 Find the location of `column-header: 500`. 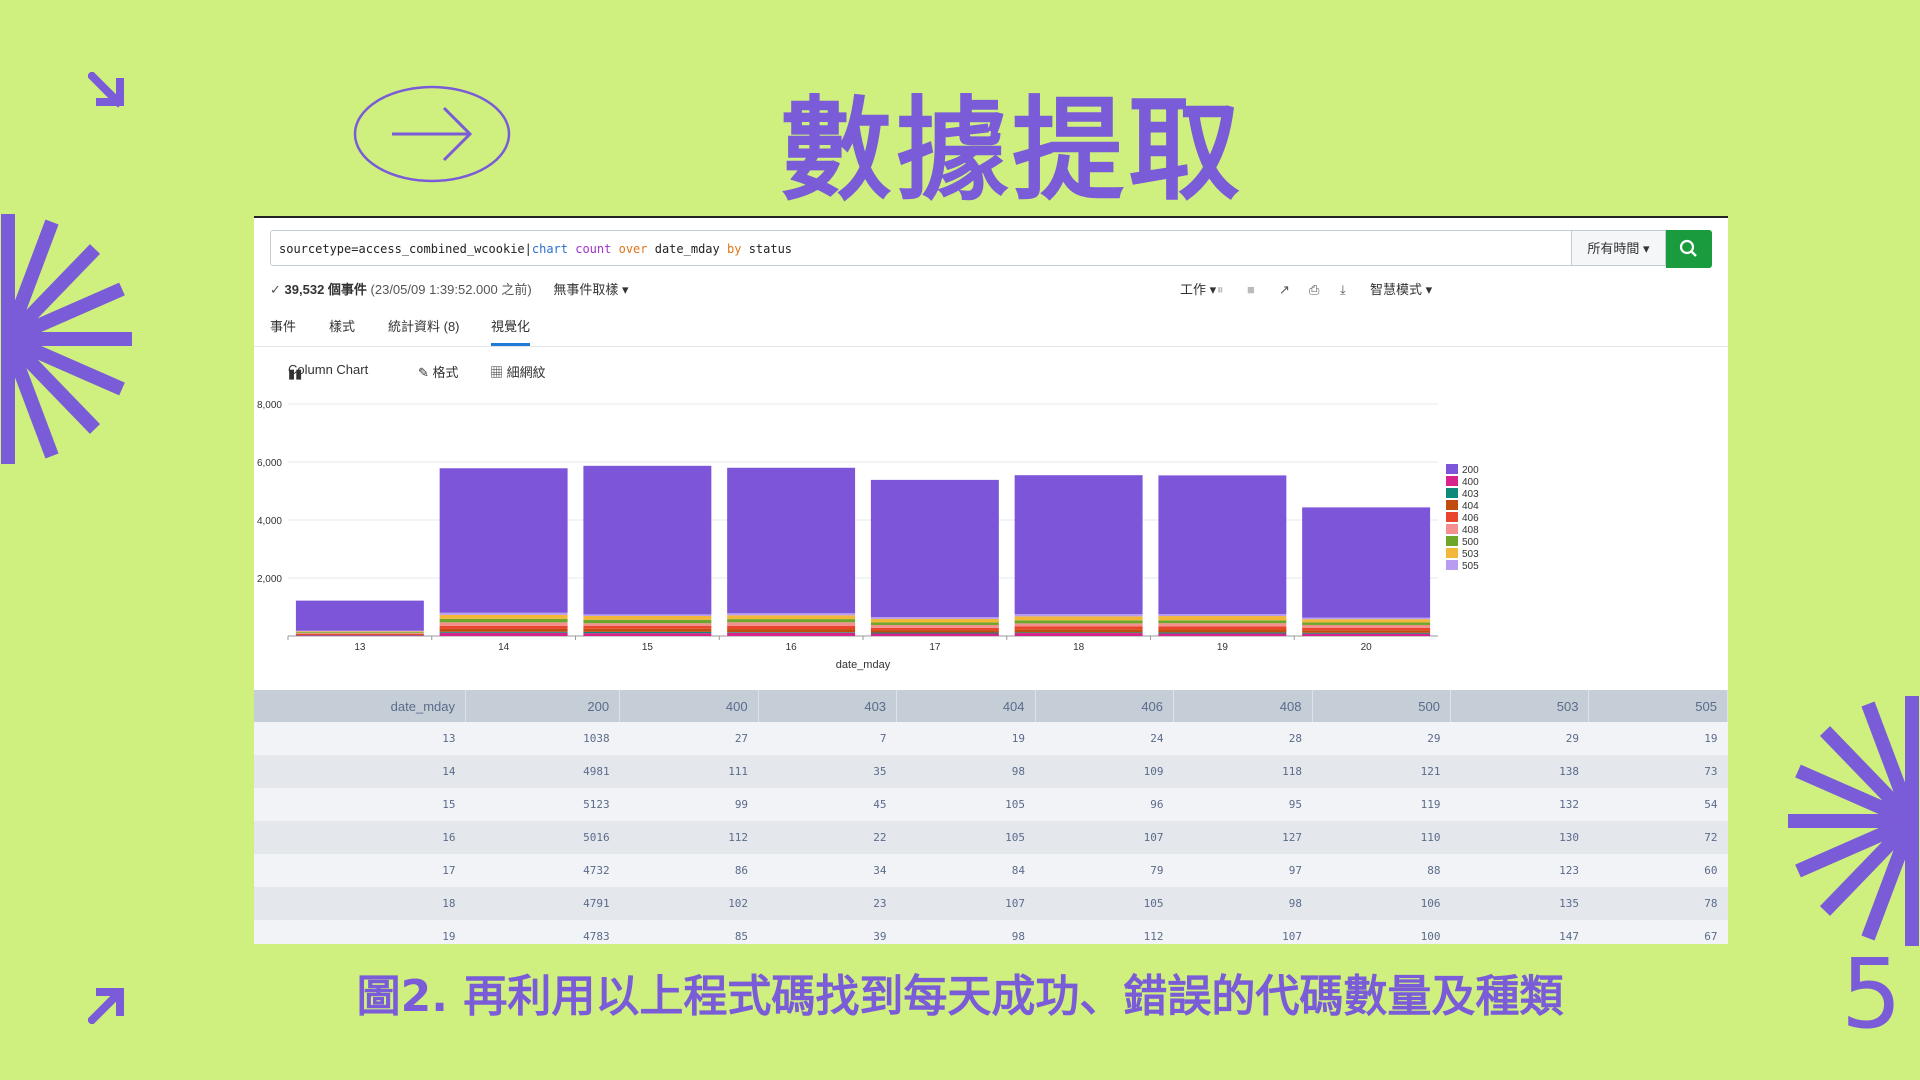

column-header: 500 is located at coordinates (1381, 706).